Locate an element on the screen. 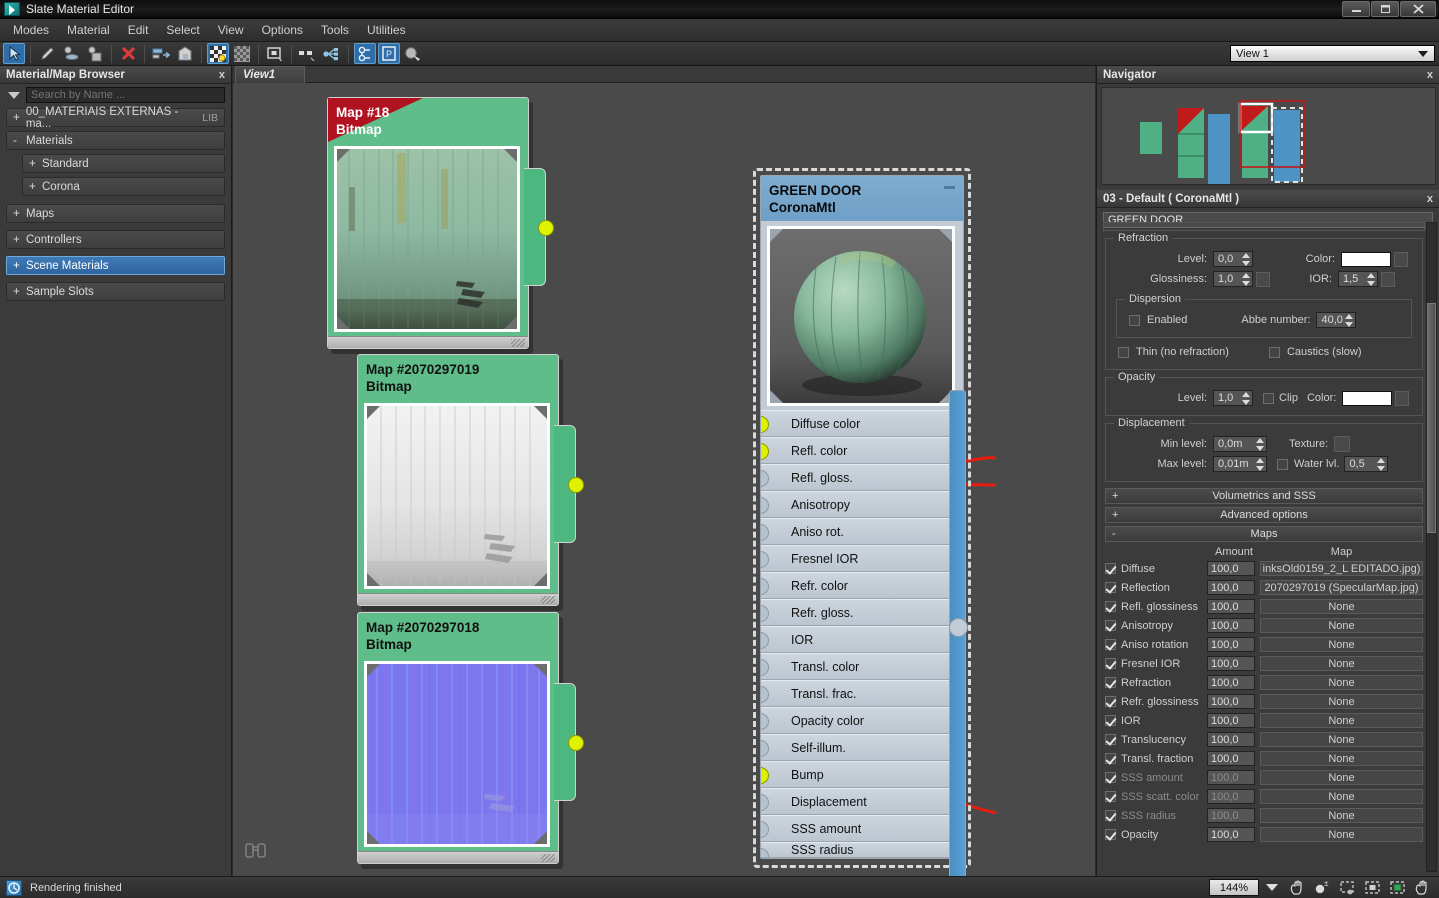 This screenshot has width=1439, height=898. browser-item-materials: - Materials is located at coordinates (115, 140).